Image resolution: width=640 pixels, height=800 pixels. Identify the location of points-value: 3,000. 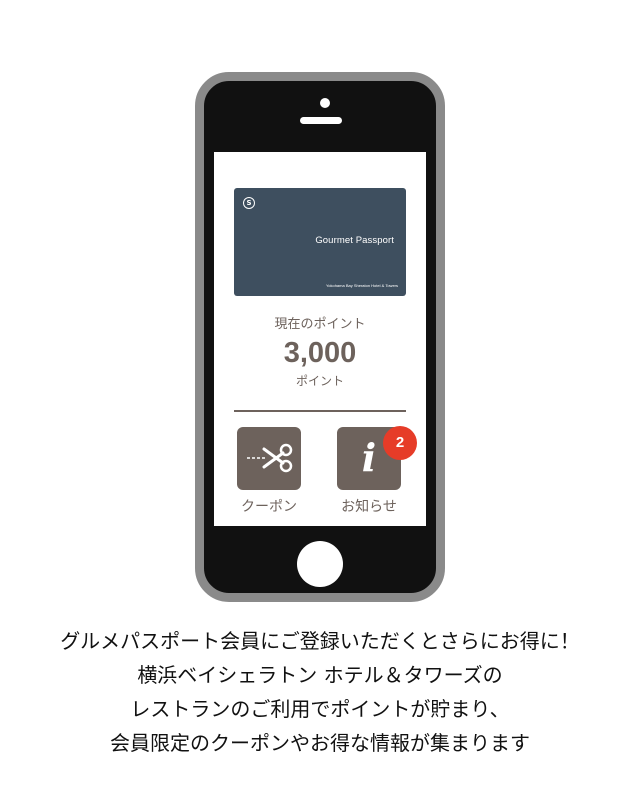
(320, 353).